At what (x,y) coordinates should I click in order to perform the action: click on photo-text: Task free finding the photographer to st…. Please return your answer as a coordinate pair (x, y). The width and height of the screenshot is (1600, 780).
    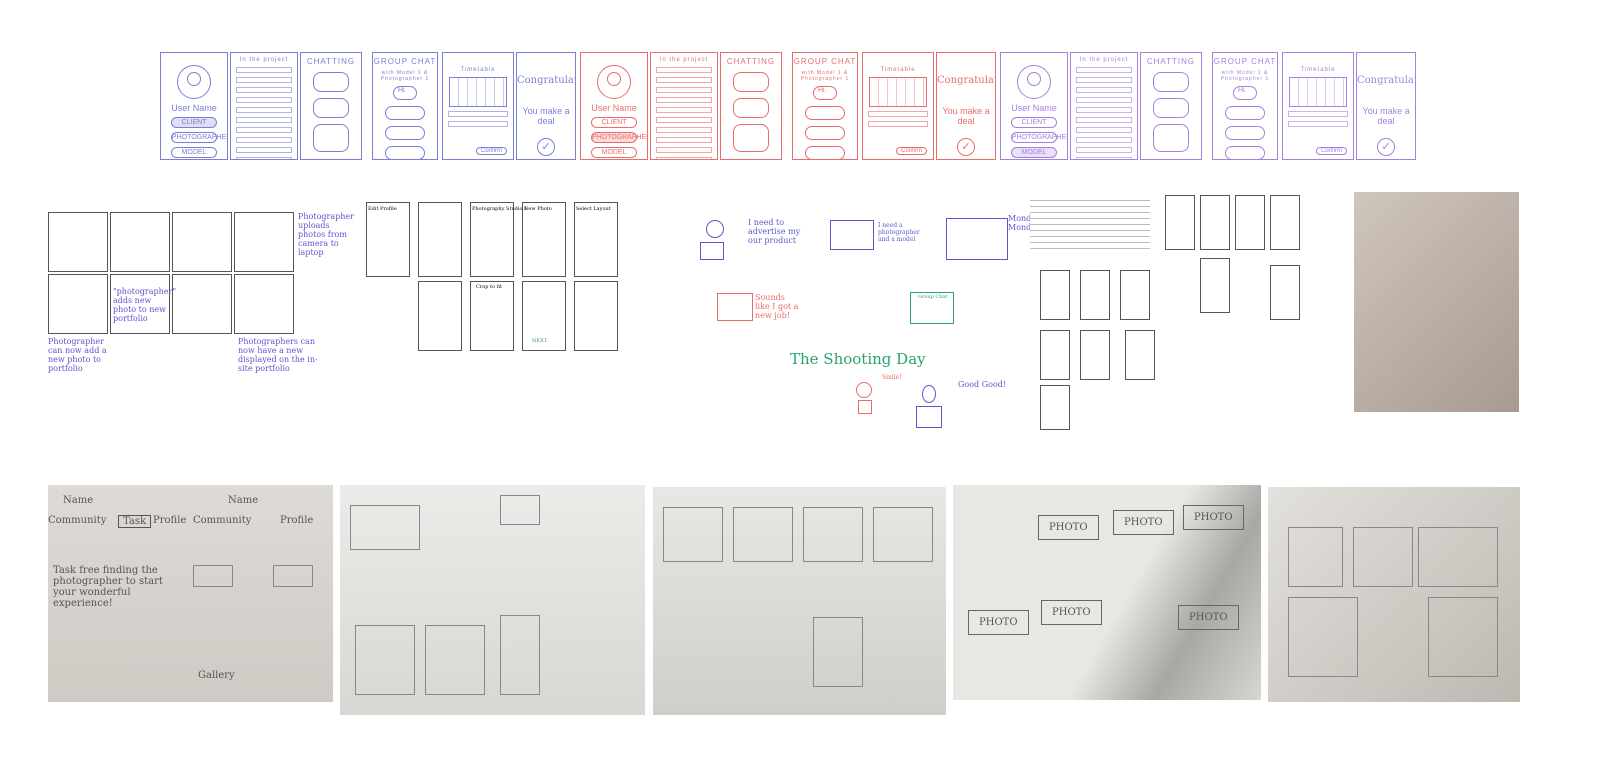
    Looking at the image, I should click on (108, 587).